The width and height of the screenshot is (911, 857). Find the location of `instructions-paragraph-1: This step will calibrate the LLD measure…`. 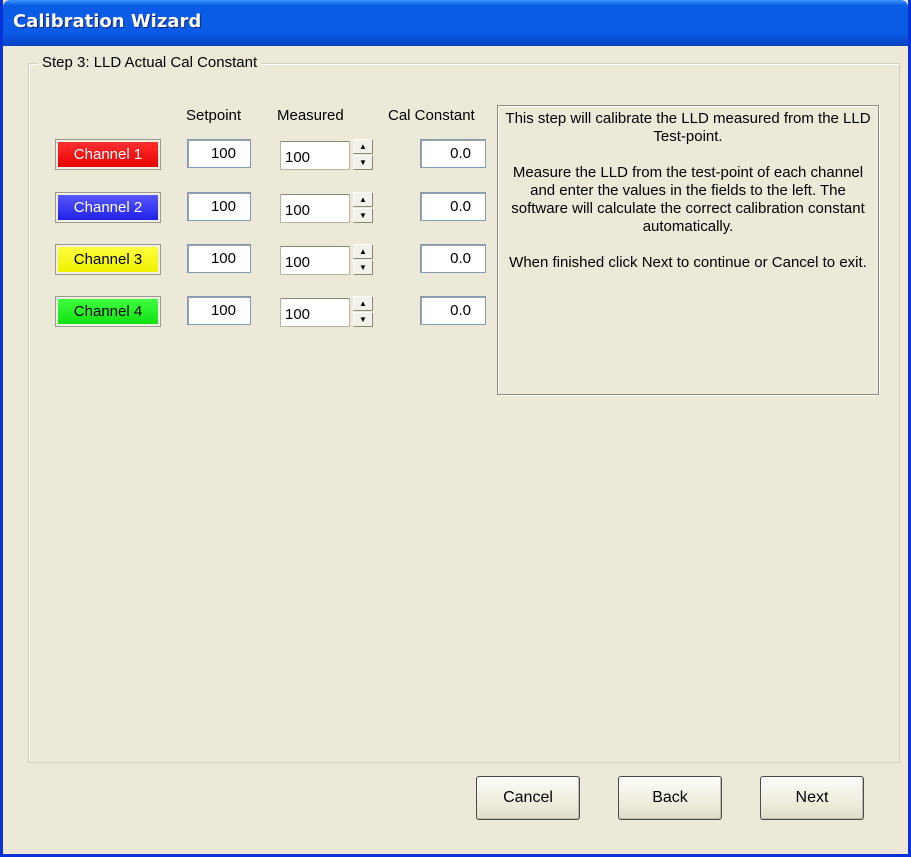

instructions-paragraph-1: This step will calibrate the LLD measure… is located at coordinates (688, 127).